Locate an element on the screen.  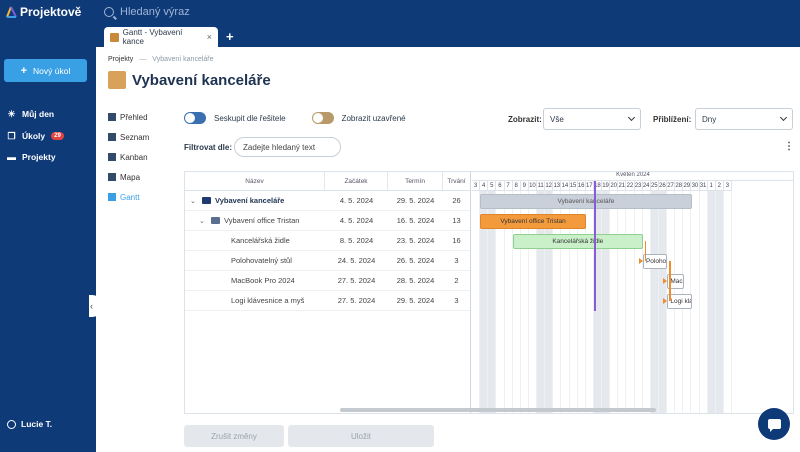
day-label: 23 is located at coordinates (638, 185).